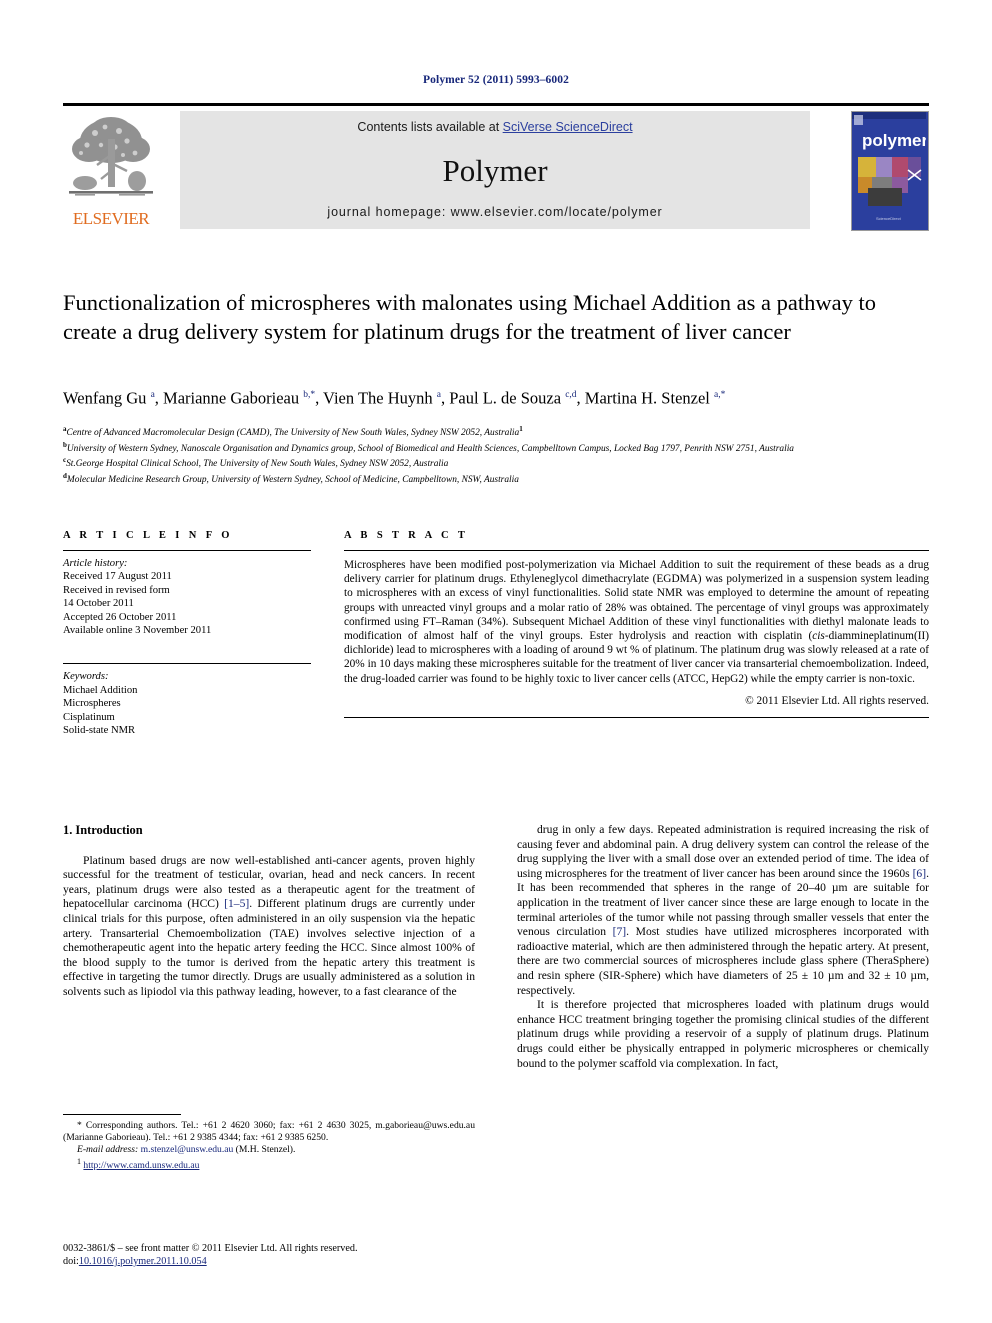  I want to click on footnote-marker: 1, so click(79, 1162).